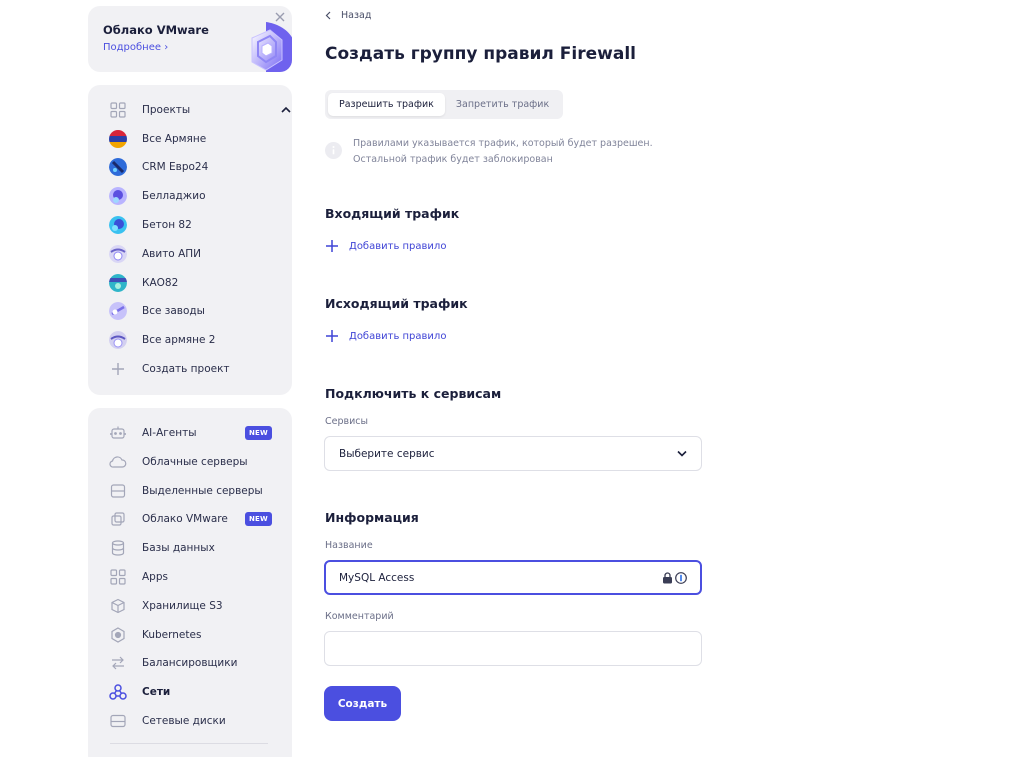 The image size is (1027, 757). Describe the element at coordinates (286, 110) in the screenshot. I see `chevron-up-icon` at that location.